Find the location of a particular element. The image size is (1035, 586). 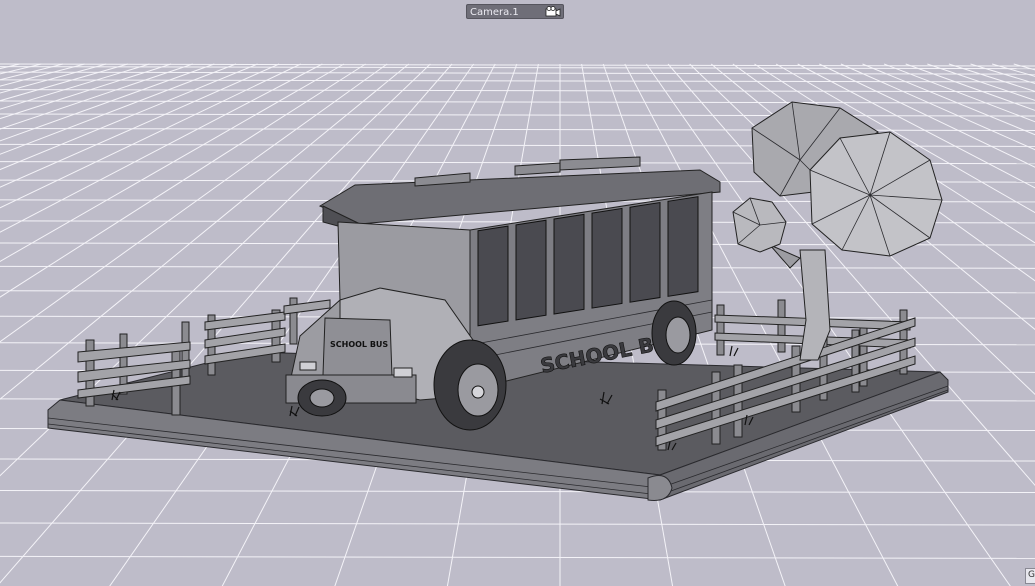

wheel-rear is located at coordinates (674, 333).